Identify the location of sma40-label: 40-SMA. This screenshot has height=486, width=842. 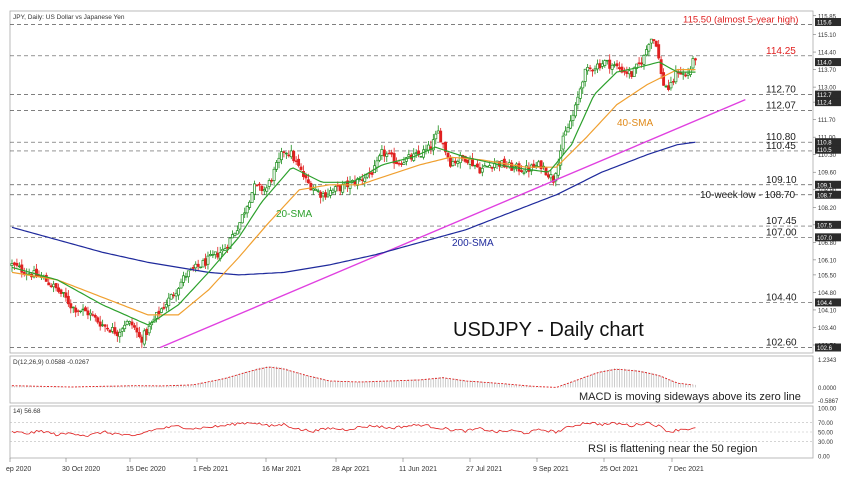
(635, 123).